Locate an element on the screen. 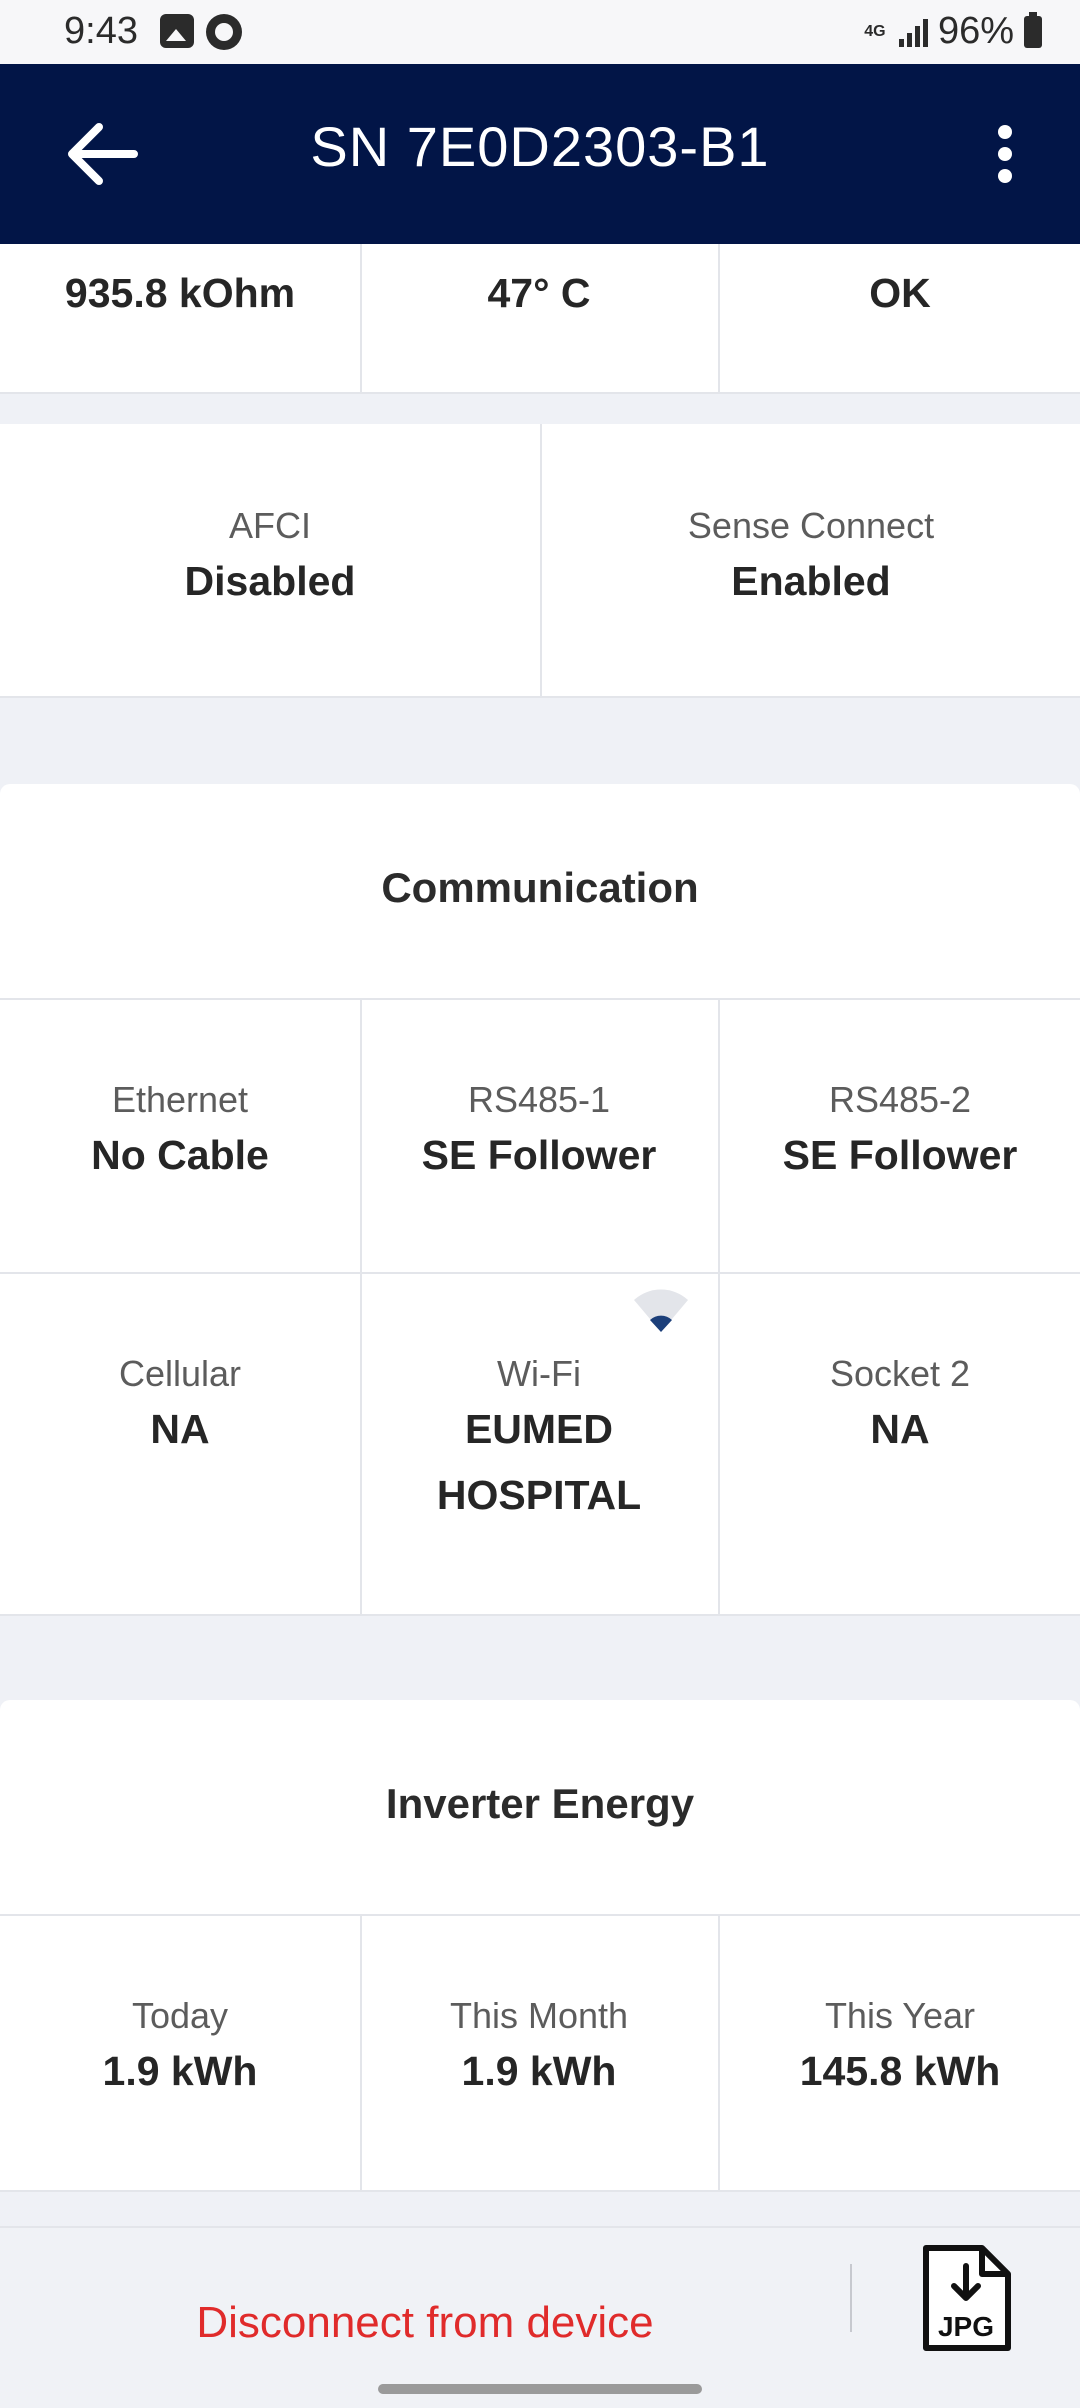  disconnect-button: Disconnect from device is located at coordinates (425, 2323).